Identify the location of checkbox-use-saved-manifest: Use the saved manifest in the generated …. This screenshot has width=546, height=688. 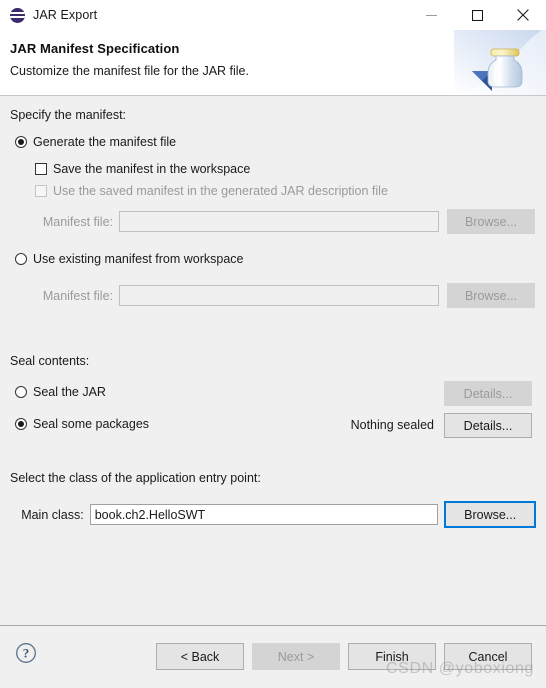
(211, 191).